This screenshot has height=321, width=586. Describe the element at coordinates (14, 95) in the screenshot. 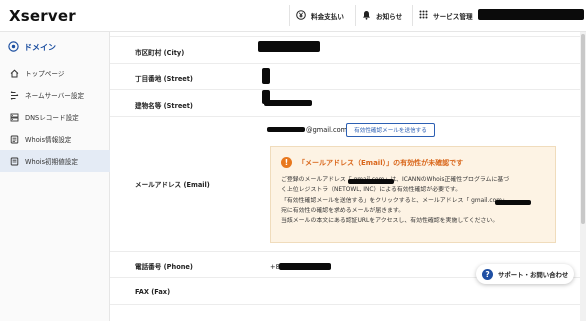

I see `nameserver-icon` at that location.